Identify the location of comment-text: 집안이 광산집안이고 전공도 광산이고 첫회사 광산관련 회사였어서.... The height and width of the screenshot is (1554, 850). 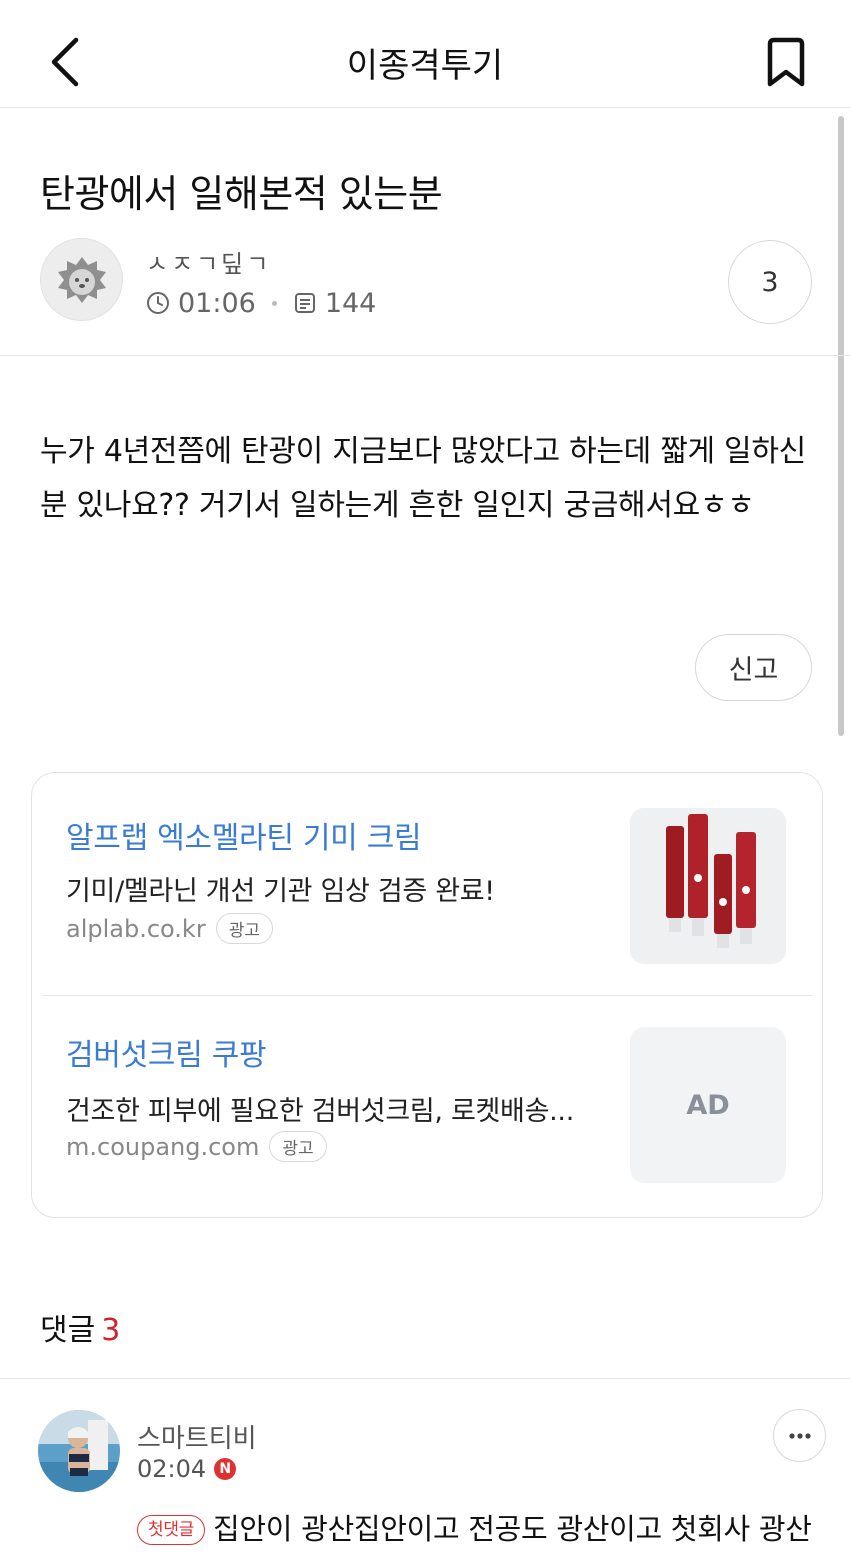
(512, 1529).